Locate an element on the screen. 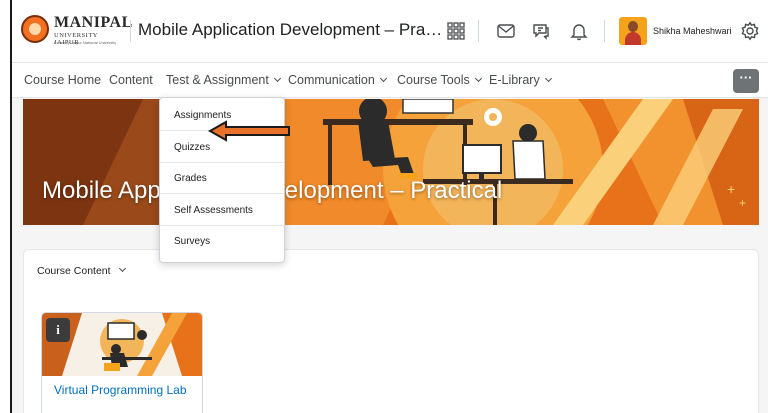 This screenshot has width=768, height=413. nav-label: Communication is located at coordinates (331, 80).